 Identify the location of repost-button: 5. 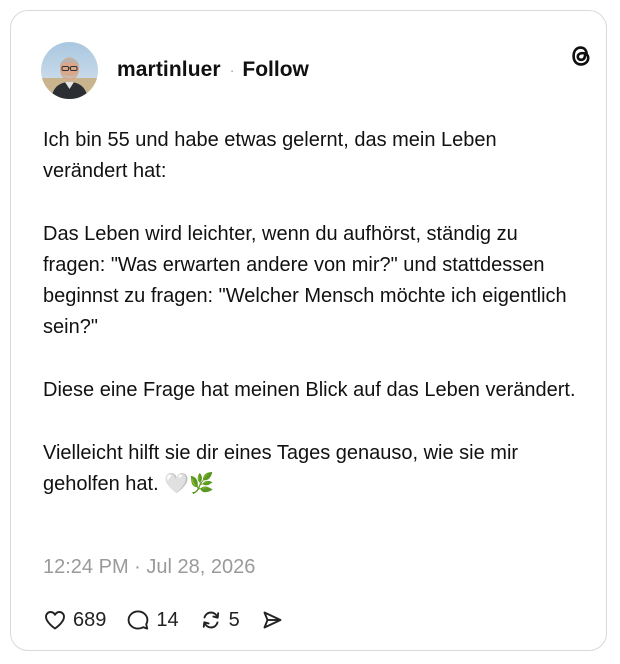
(219, 620).